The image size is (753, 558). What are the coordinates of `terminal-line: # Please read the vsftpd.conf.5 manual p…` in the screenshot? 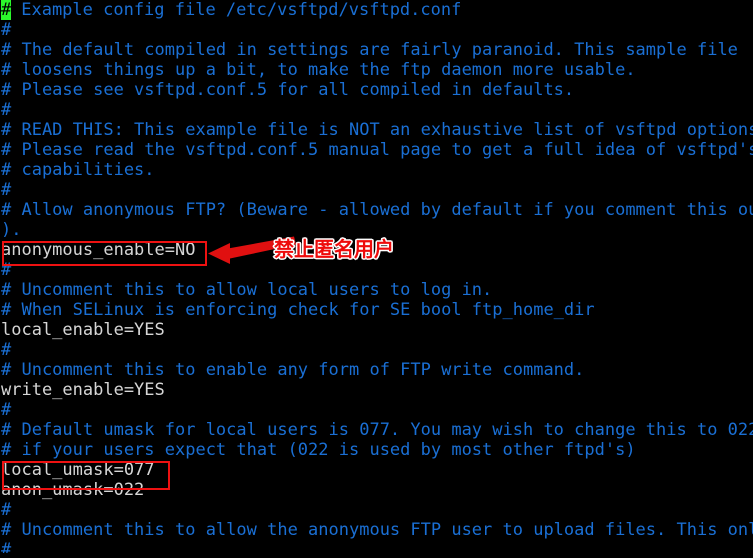 It's located at (377, 150).